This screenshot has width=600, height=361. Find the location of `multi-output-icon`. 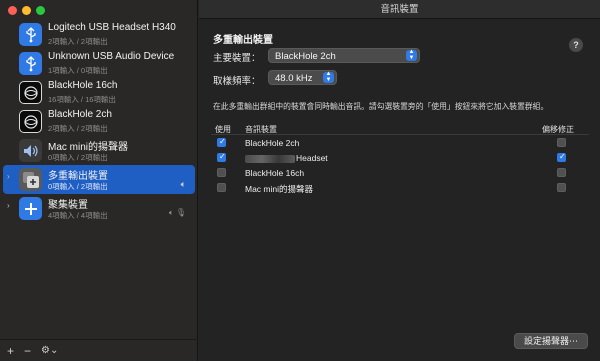

multi-output-icon is located at coordinates (30, 179).